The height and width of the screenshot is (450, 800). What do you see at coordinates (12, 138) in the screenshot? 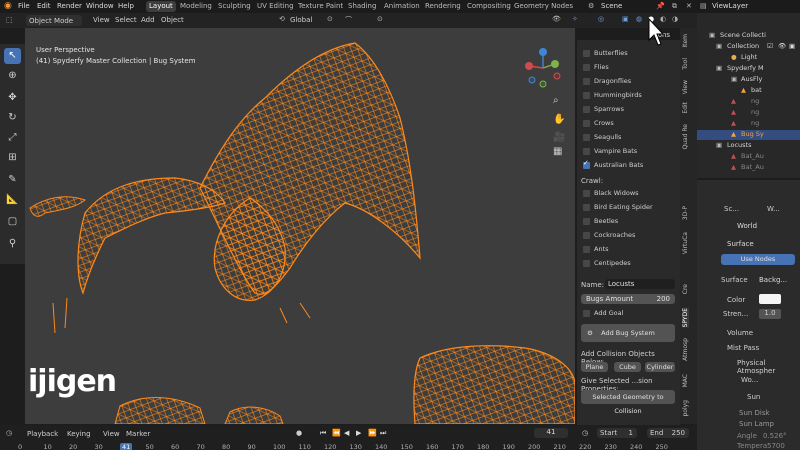
I see `scale-tool-icon: ⤢` at bounding box center [12, 138].